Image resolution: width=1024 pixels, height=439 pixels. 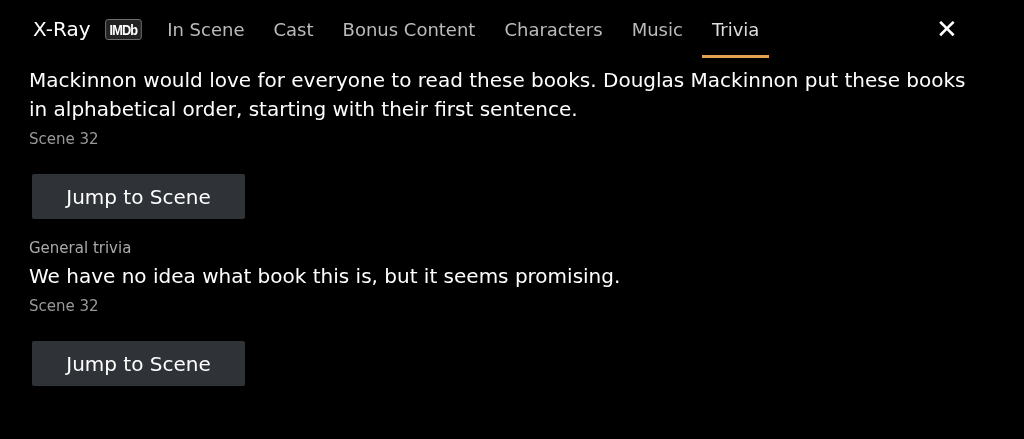 What do you see at coordinates (293, 29) in the screenshot?
I see `tab: Cast` at bounding box center [293, 29].